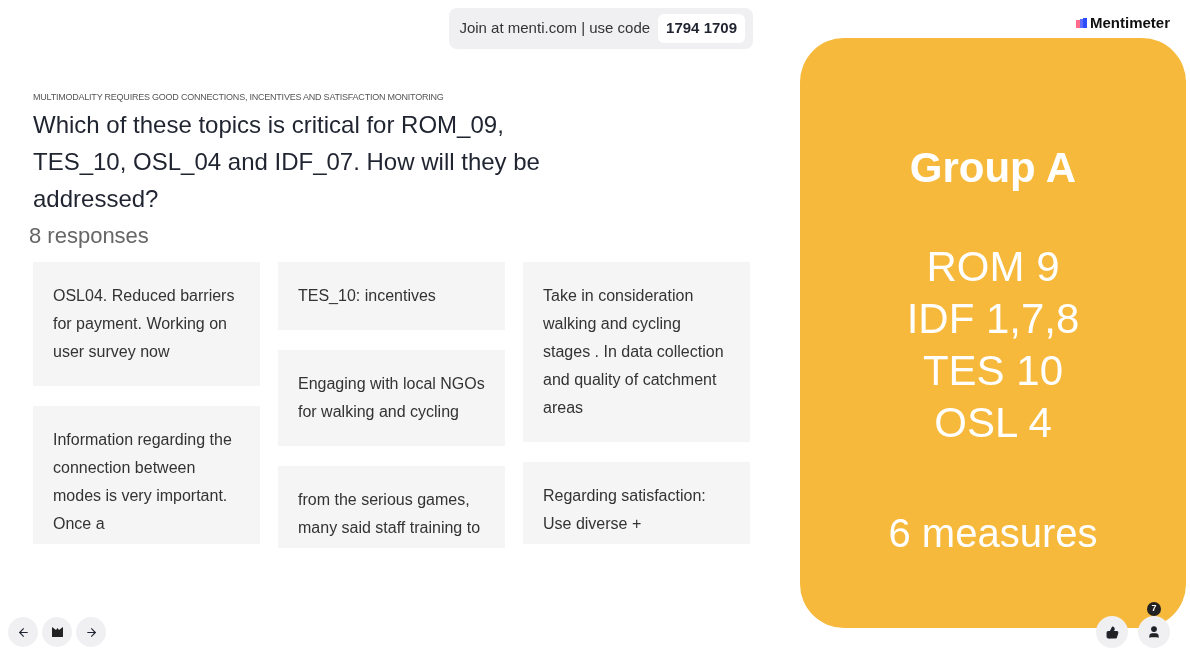 This screenshot has width=1190, height=649. I want to click on response-text: TES_10: incentives, so click(367, 296).